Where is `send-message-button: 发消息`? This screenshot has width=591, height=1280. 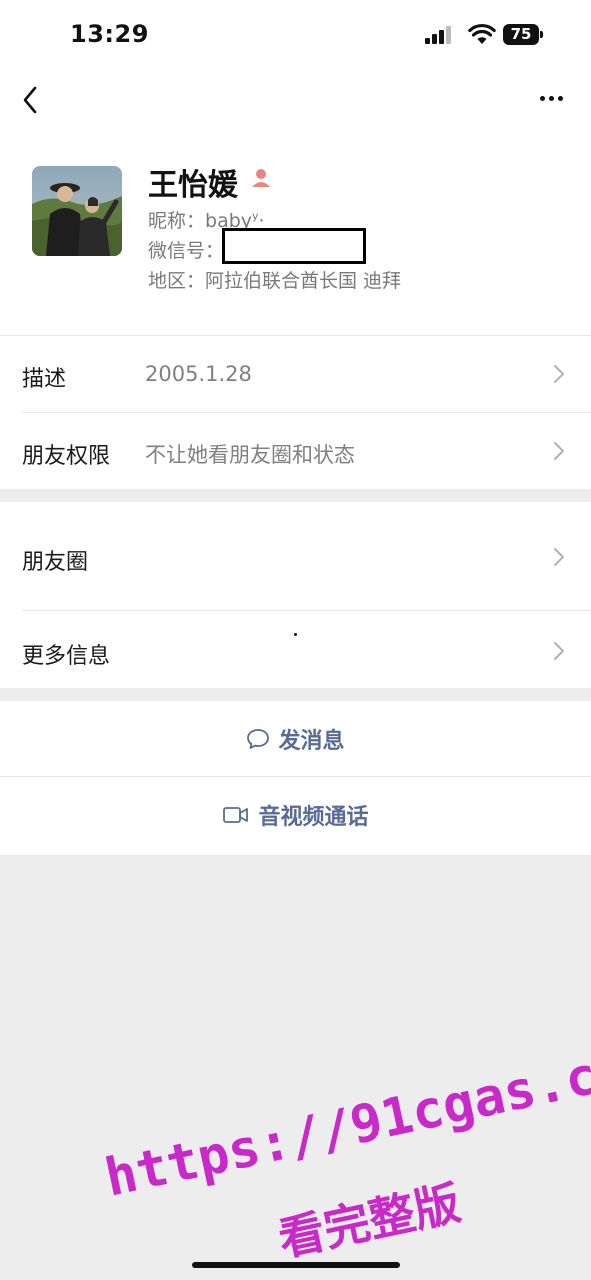
send-message-button: 发消息 is located at coordinates (295, 740).